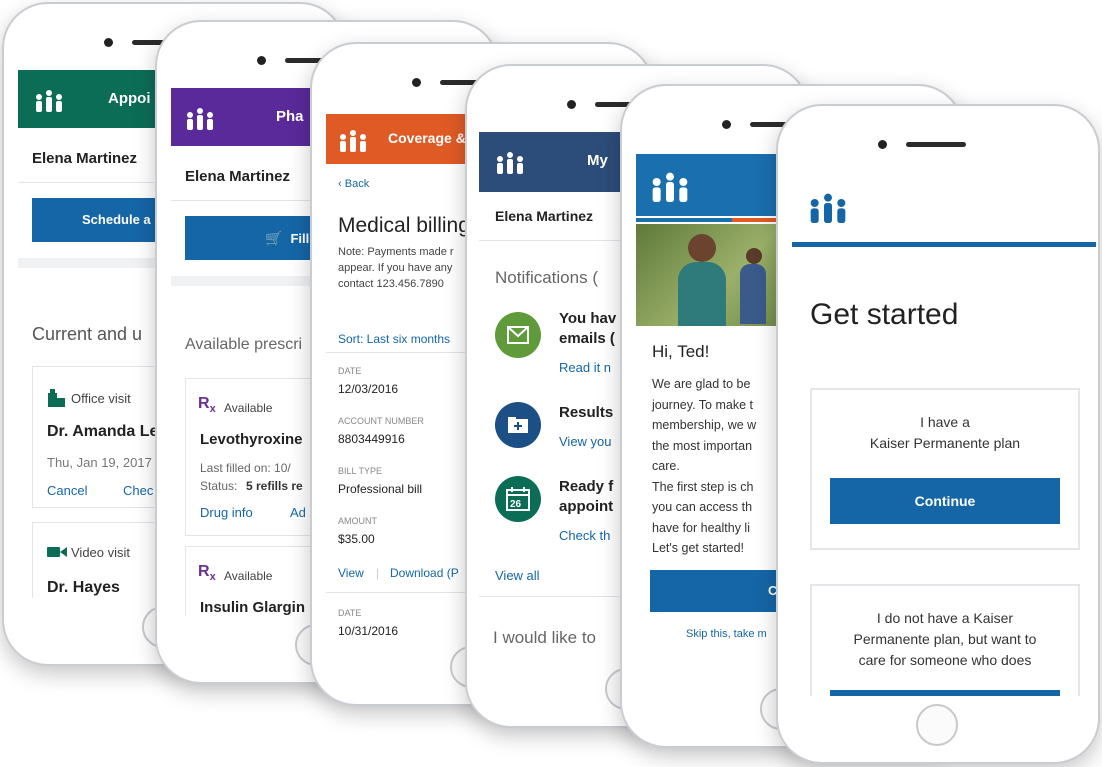 The image size is (1102, 767). What do you see at coordinates (380, 489) in the screenshot?
I see `field-value: Professional bill` at bounding box center [380, 489].